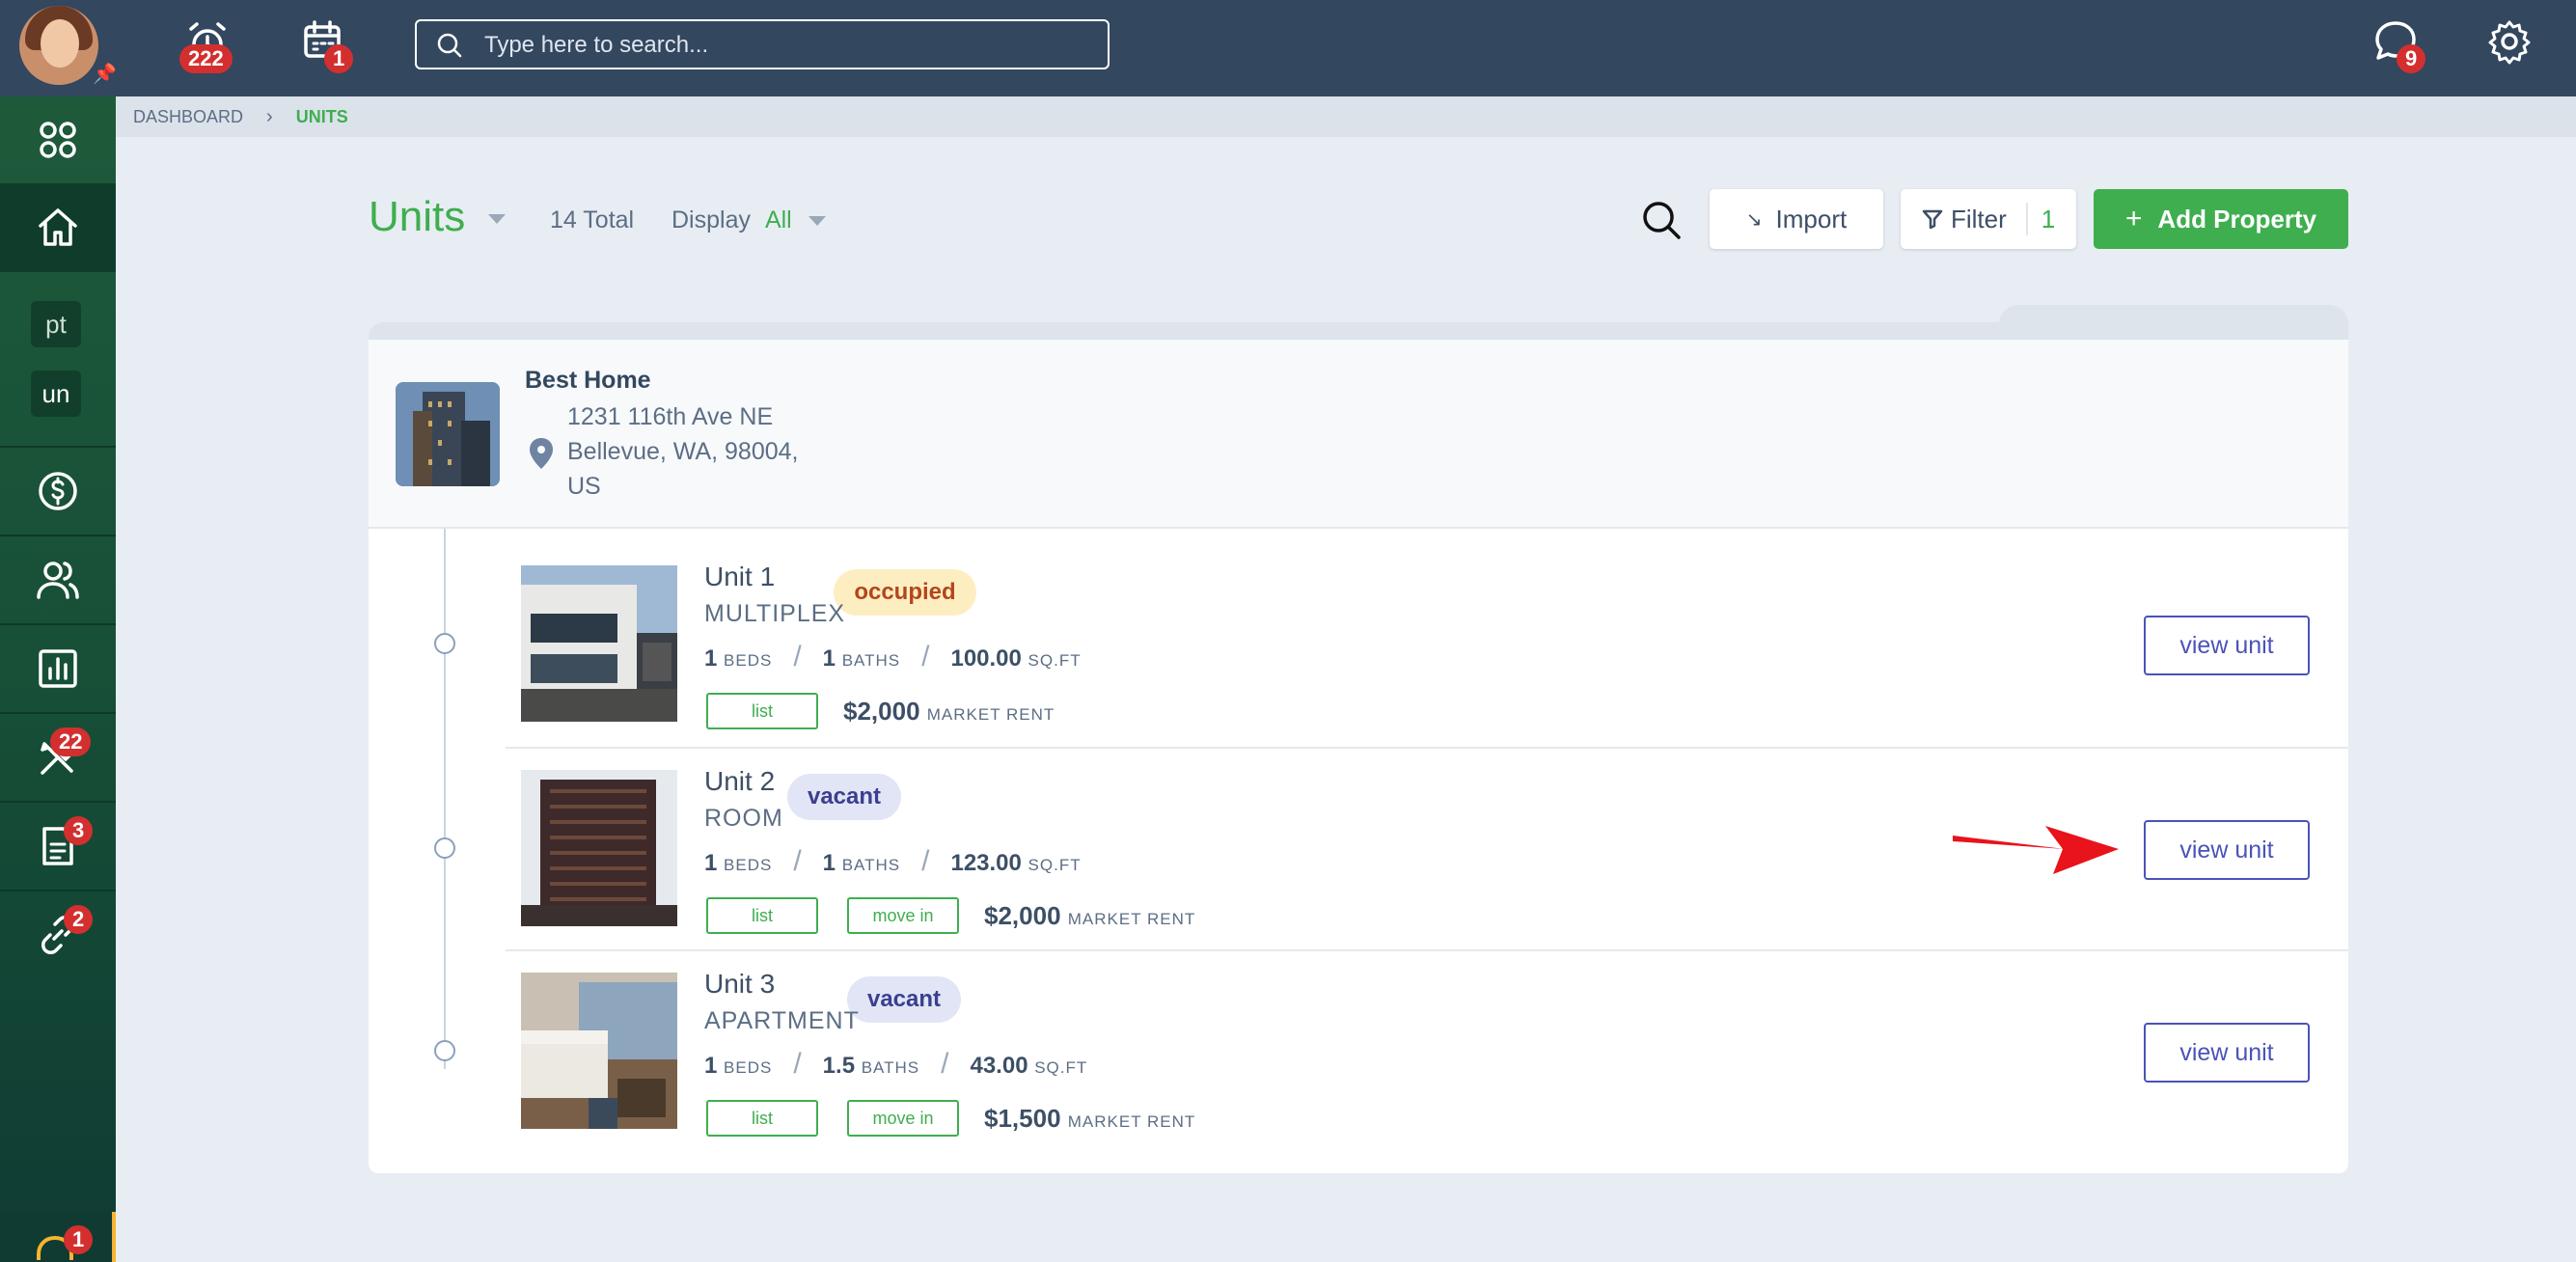 The image size is (2576, 1262). I want to click on dollar-icon, so click(58, 491).